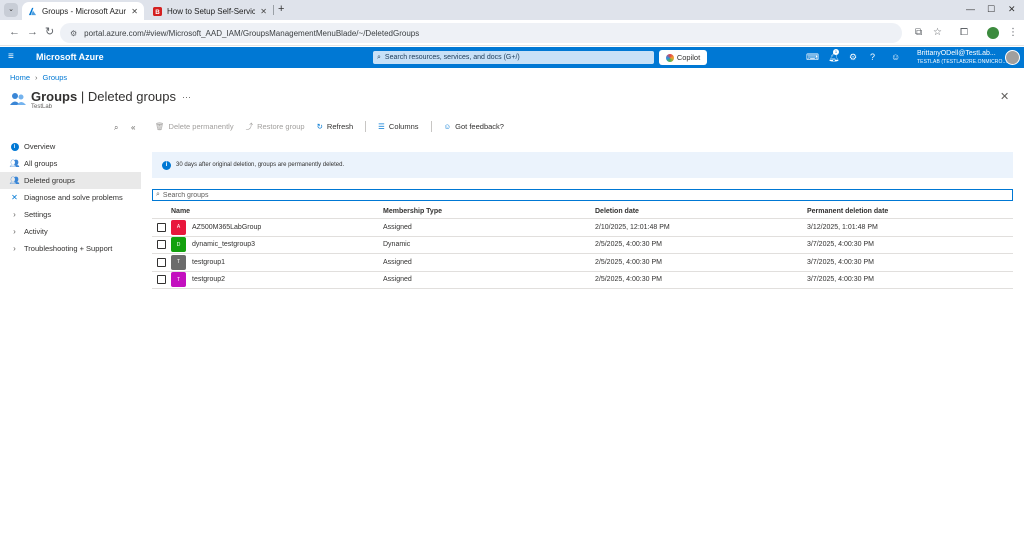 The height and width of the screenshot is (559, 1024). I want to click on reload-icon: ↻, so click(49, 32).